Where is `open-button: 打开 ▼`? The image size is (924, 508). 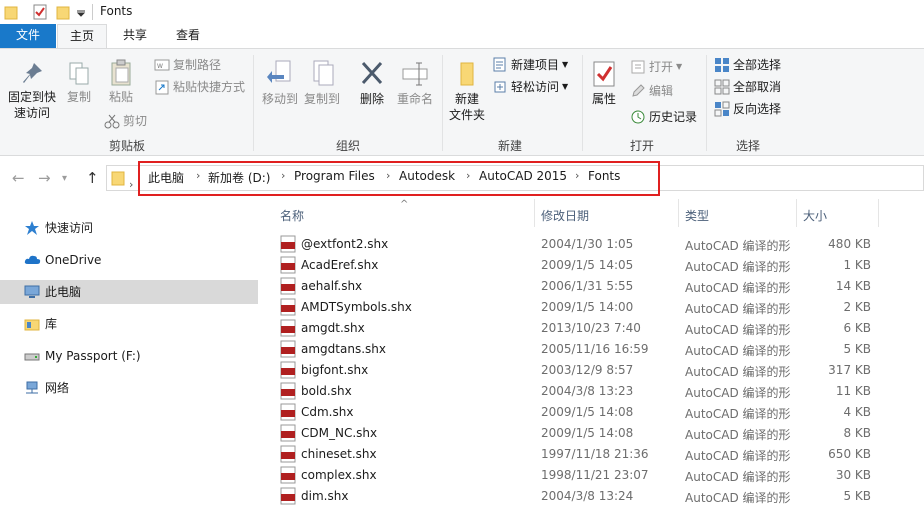
open-button: 打开 ▼ is located at coordinates (656, 67).